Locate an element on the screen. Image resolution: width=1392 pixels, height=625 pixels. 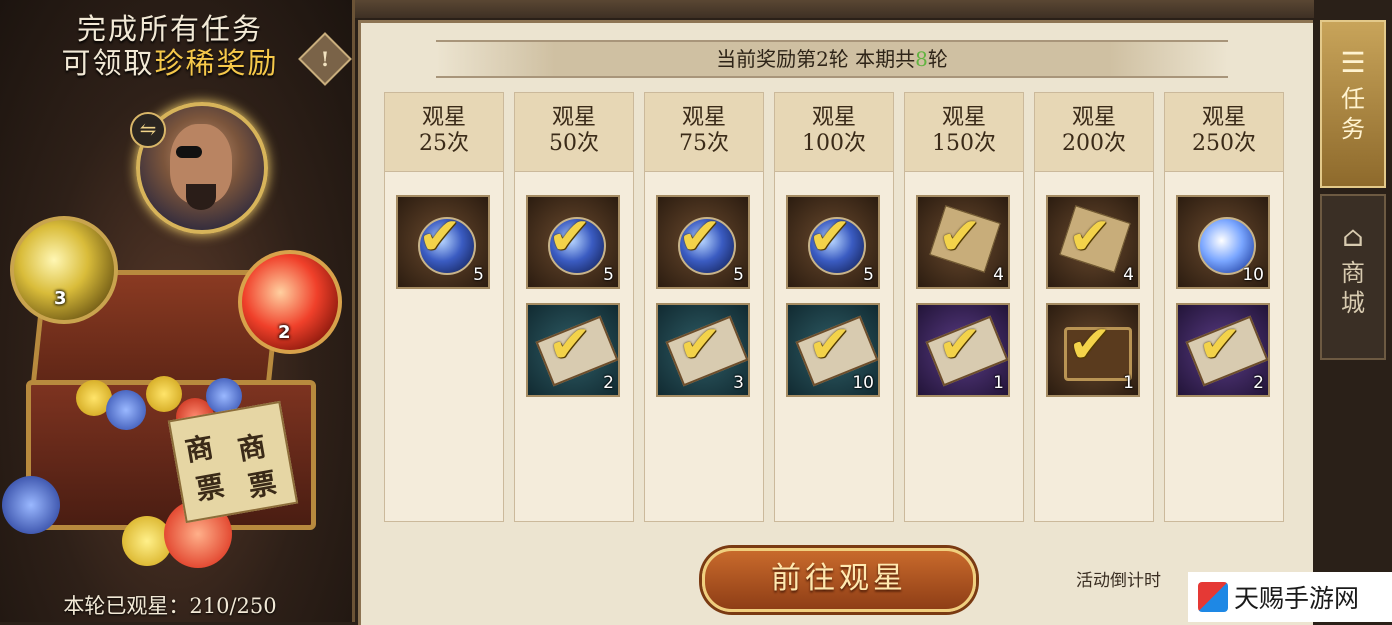
threshold-count: 75次 is located at coordinates (704, 143).